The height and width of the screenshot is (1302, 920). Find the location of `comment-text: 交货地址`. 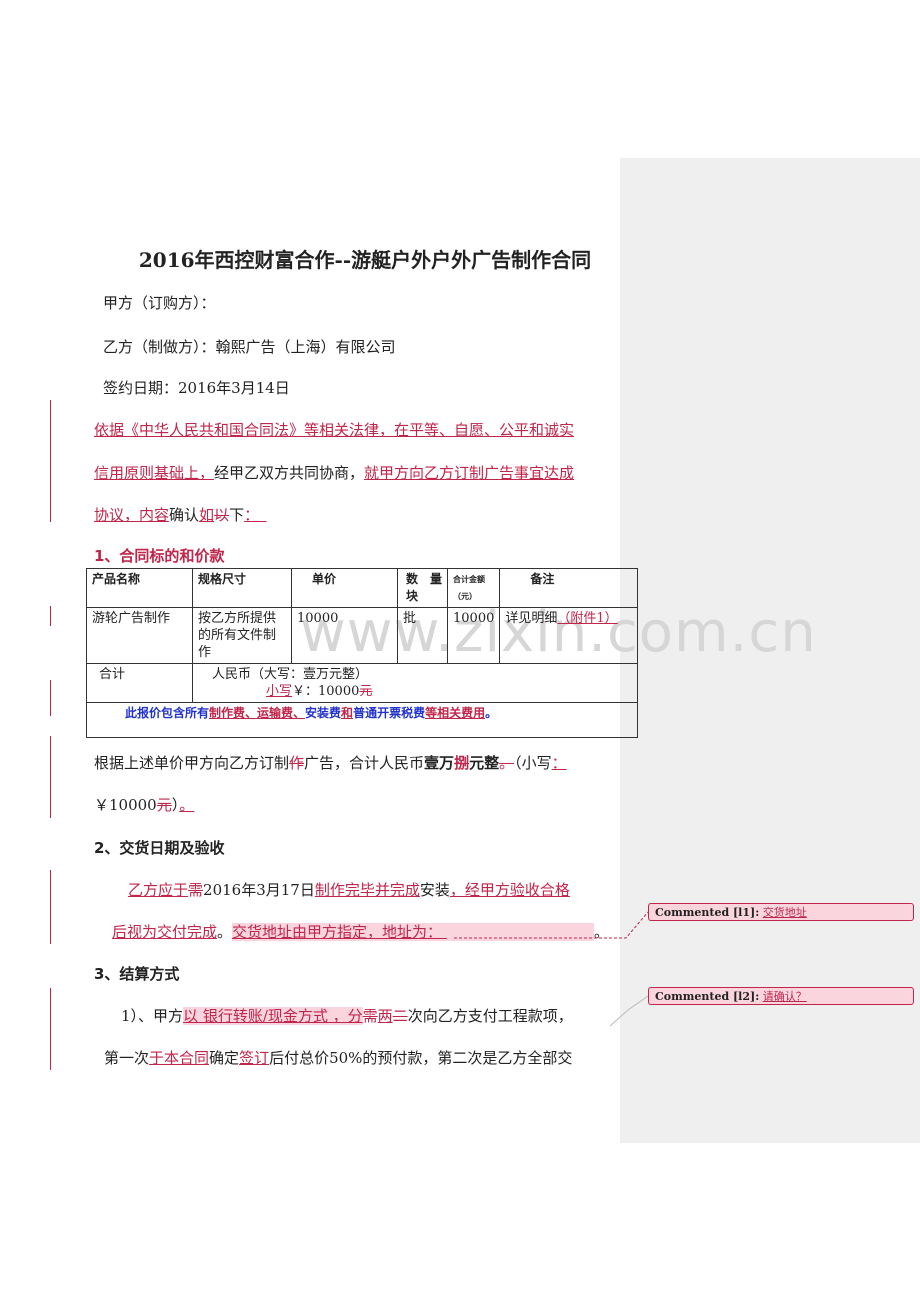

comment-text: 交货地址 is located at coordinates (784, 912).